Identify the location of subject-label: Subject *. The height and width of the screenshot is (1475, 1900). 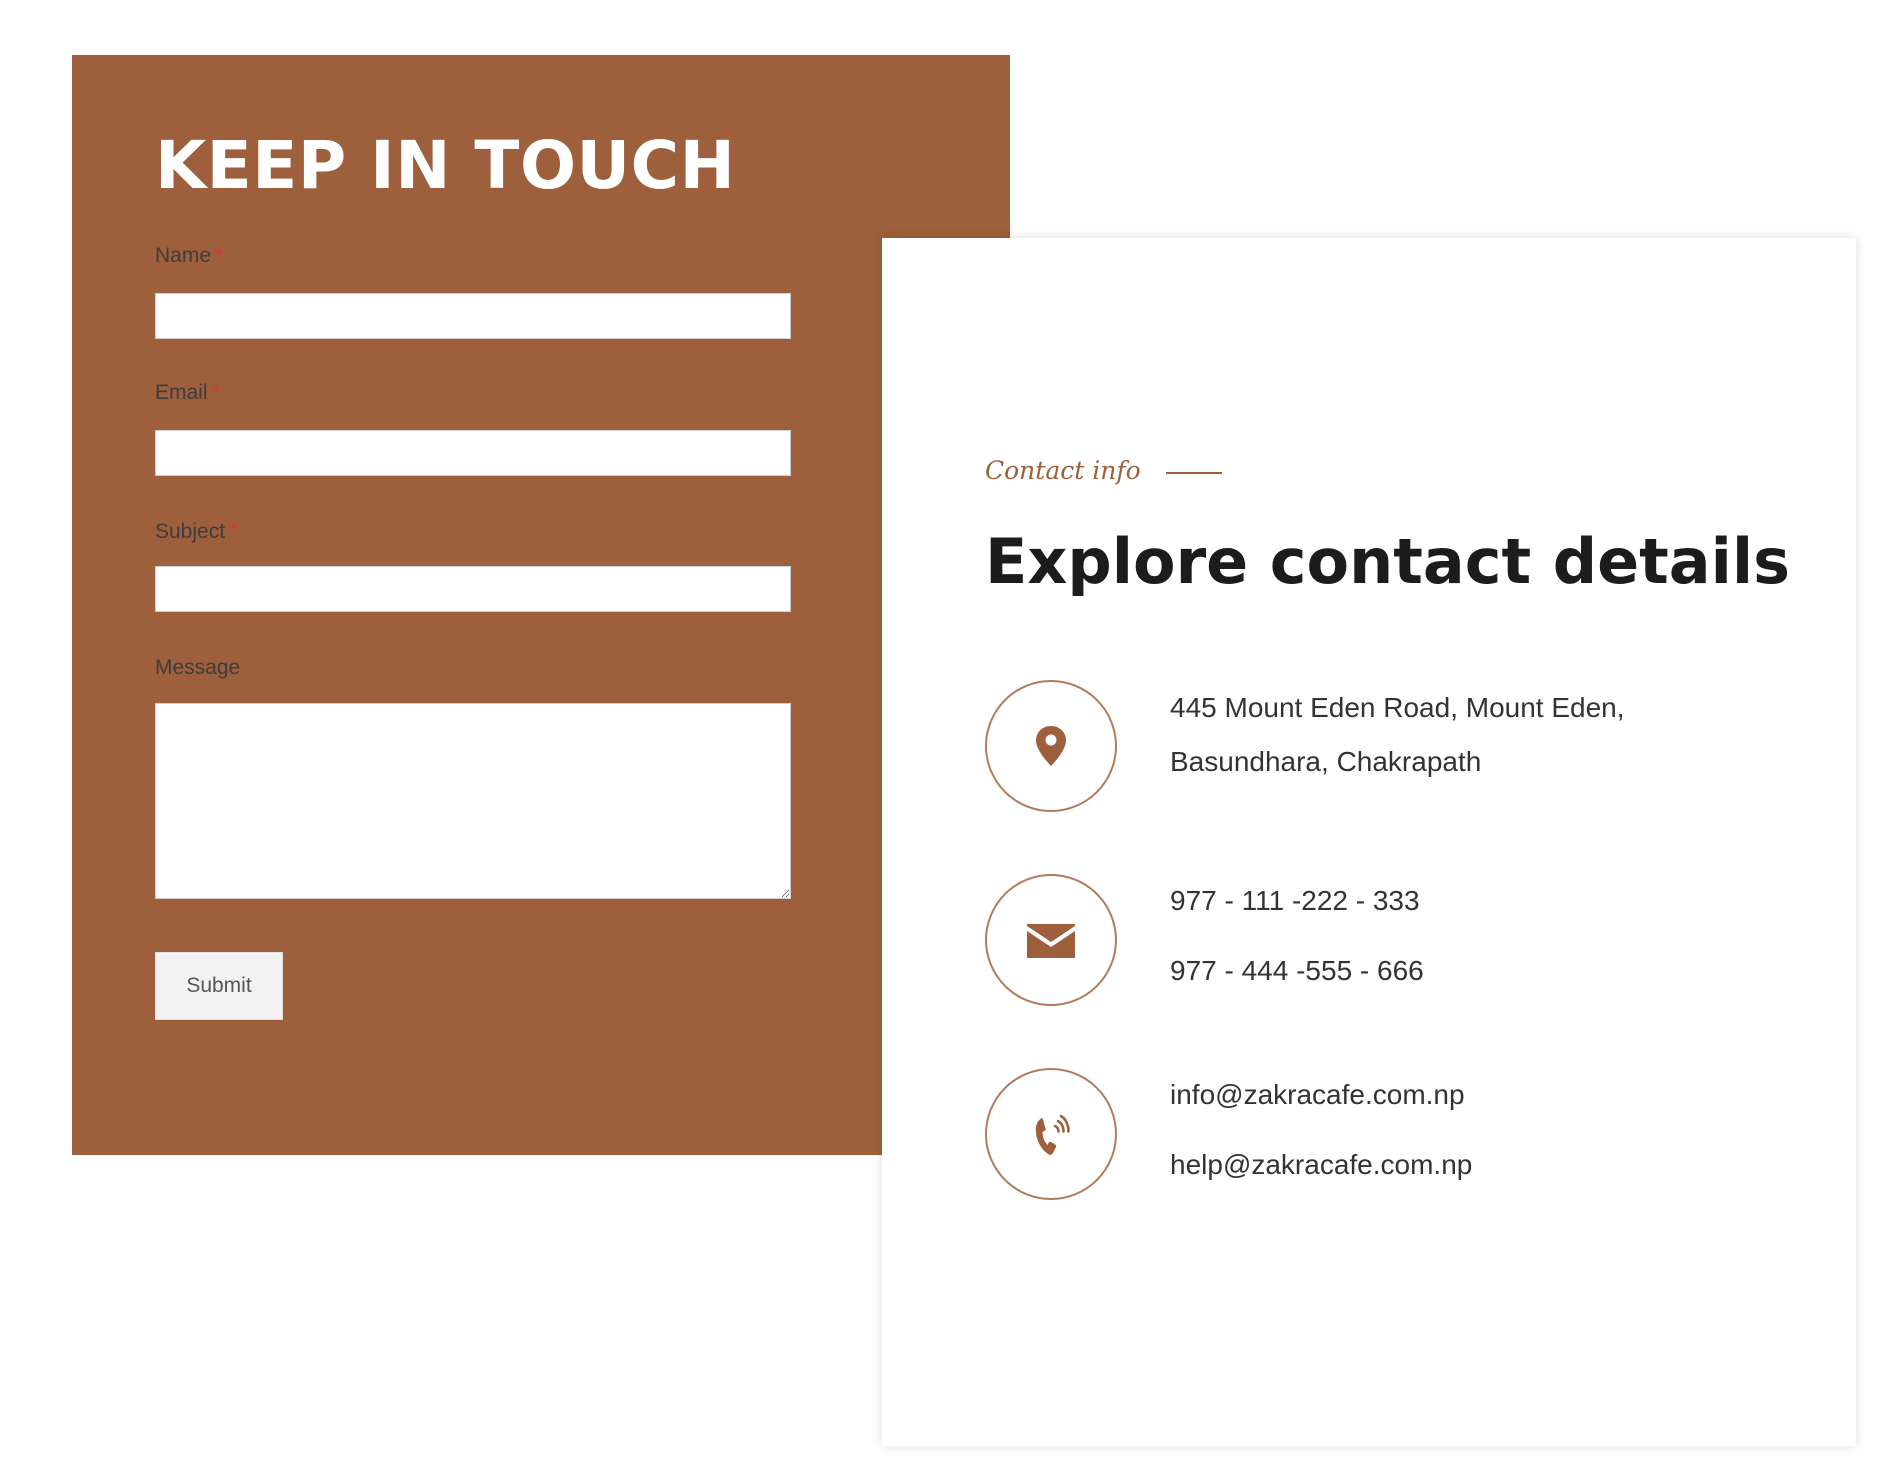
(196, 531).